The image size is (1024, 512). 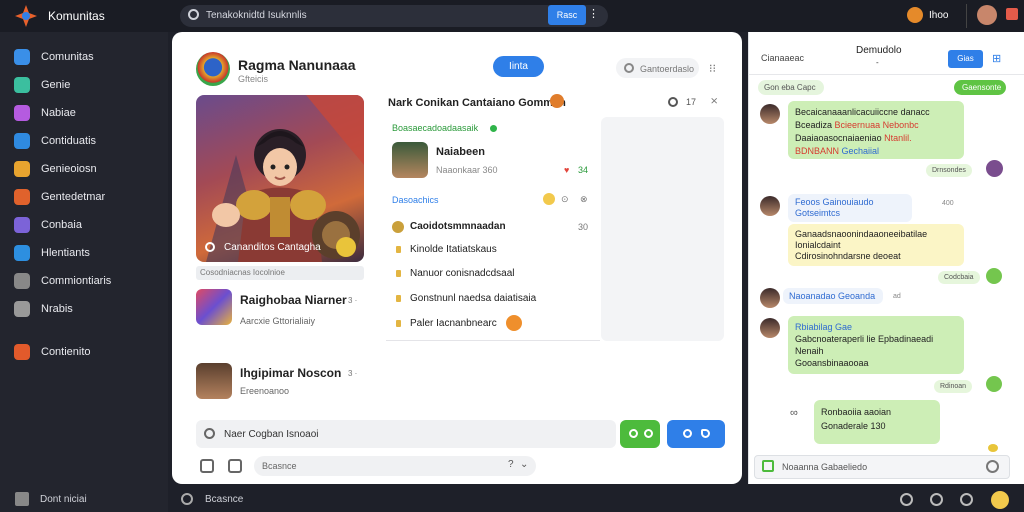 What do you see at coordinates (966, 499) in the screenshot?
I see `chat-icon` at bounding box center [966, 499].